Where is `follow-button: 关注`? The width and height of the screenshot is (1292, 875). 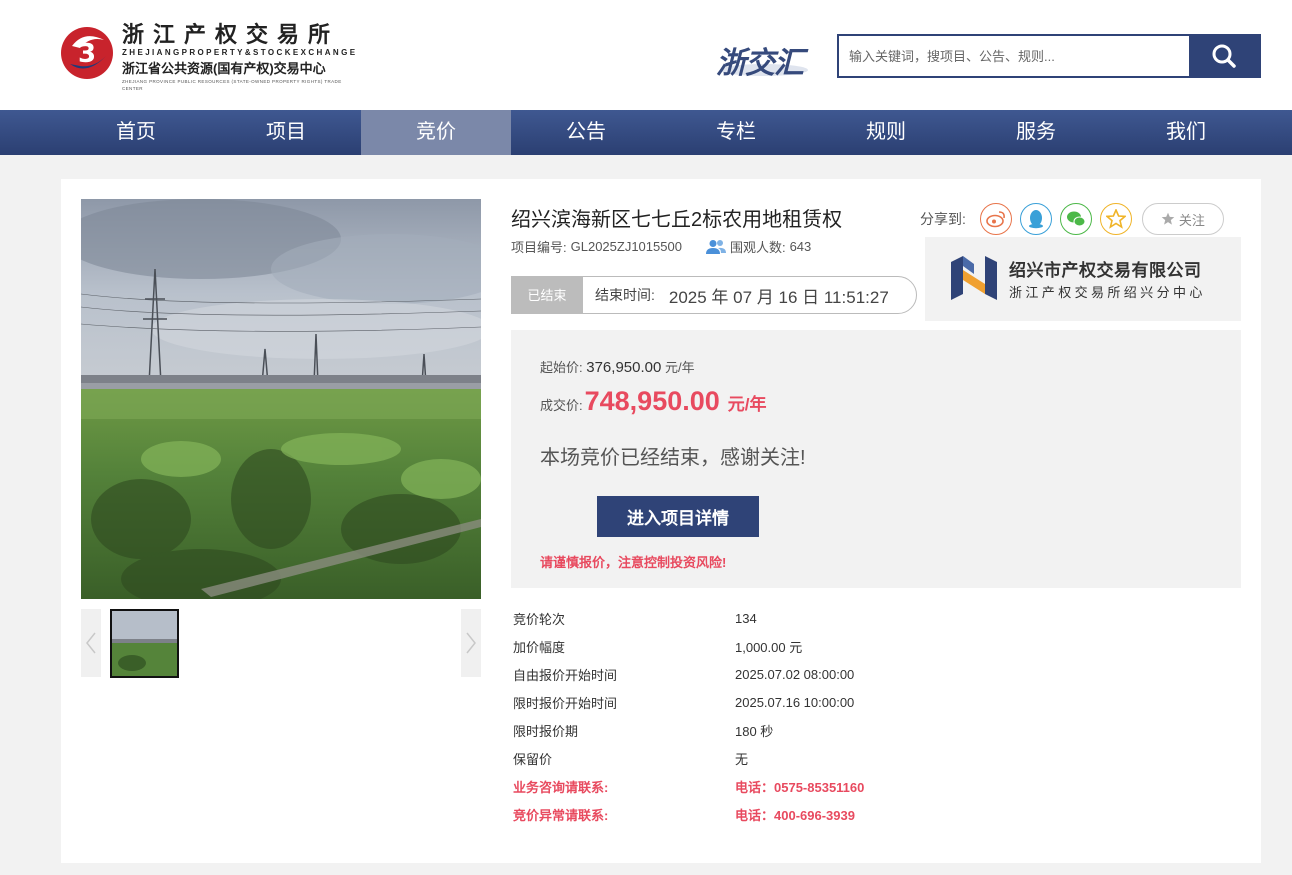 follow-button: 关注 is located at coordinates (1182, 219).